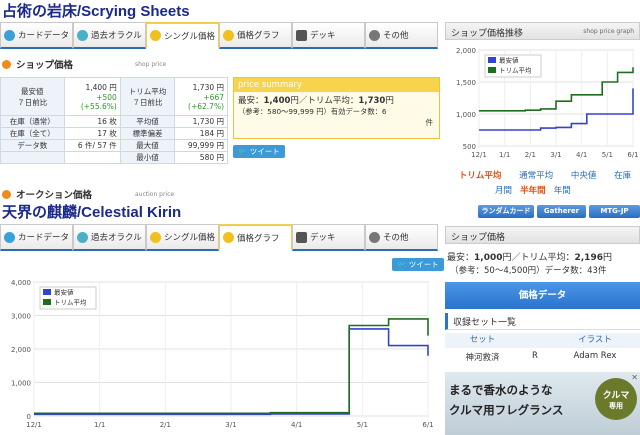 The image size is (640, 435). What do you see at coordinates (542, 235) in the screenshot?
I see `shop-price-head: ショップ価格` at bounding box center [542, 235].